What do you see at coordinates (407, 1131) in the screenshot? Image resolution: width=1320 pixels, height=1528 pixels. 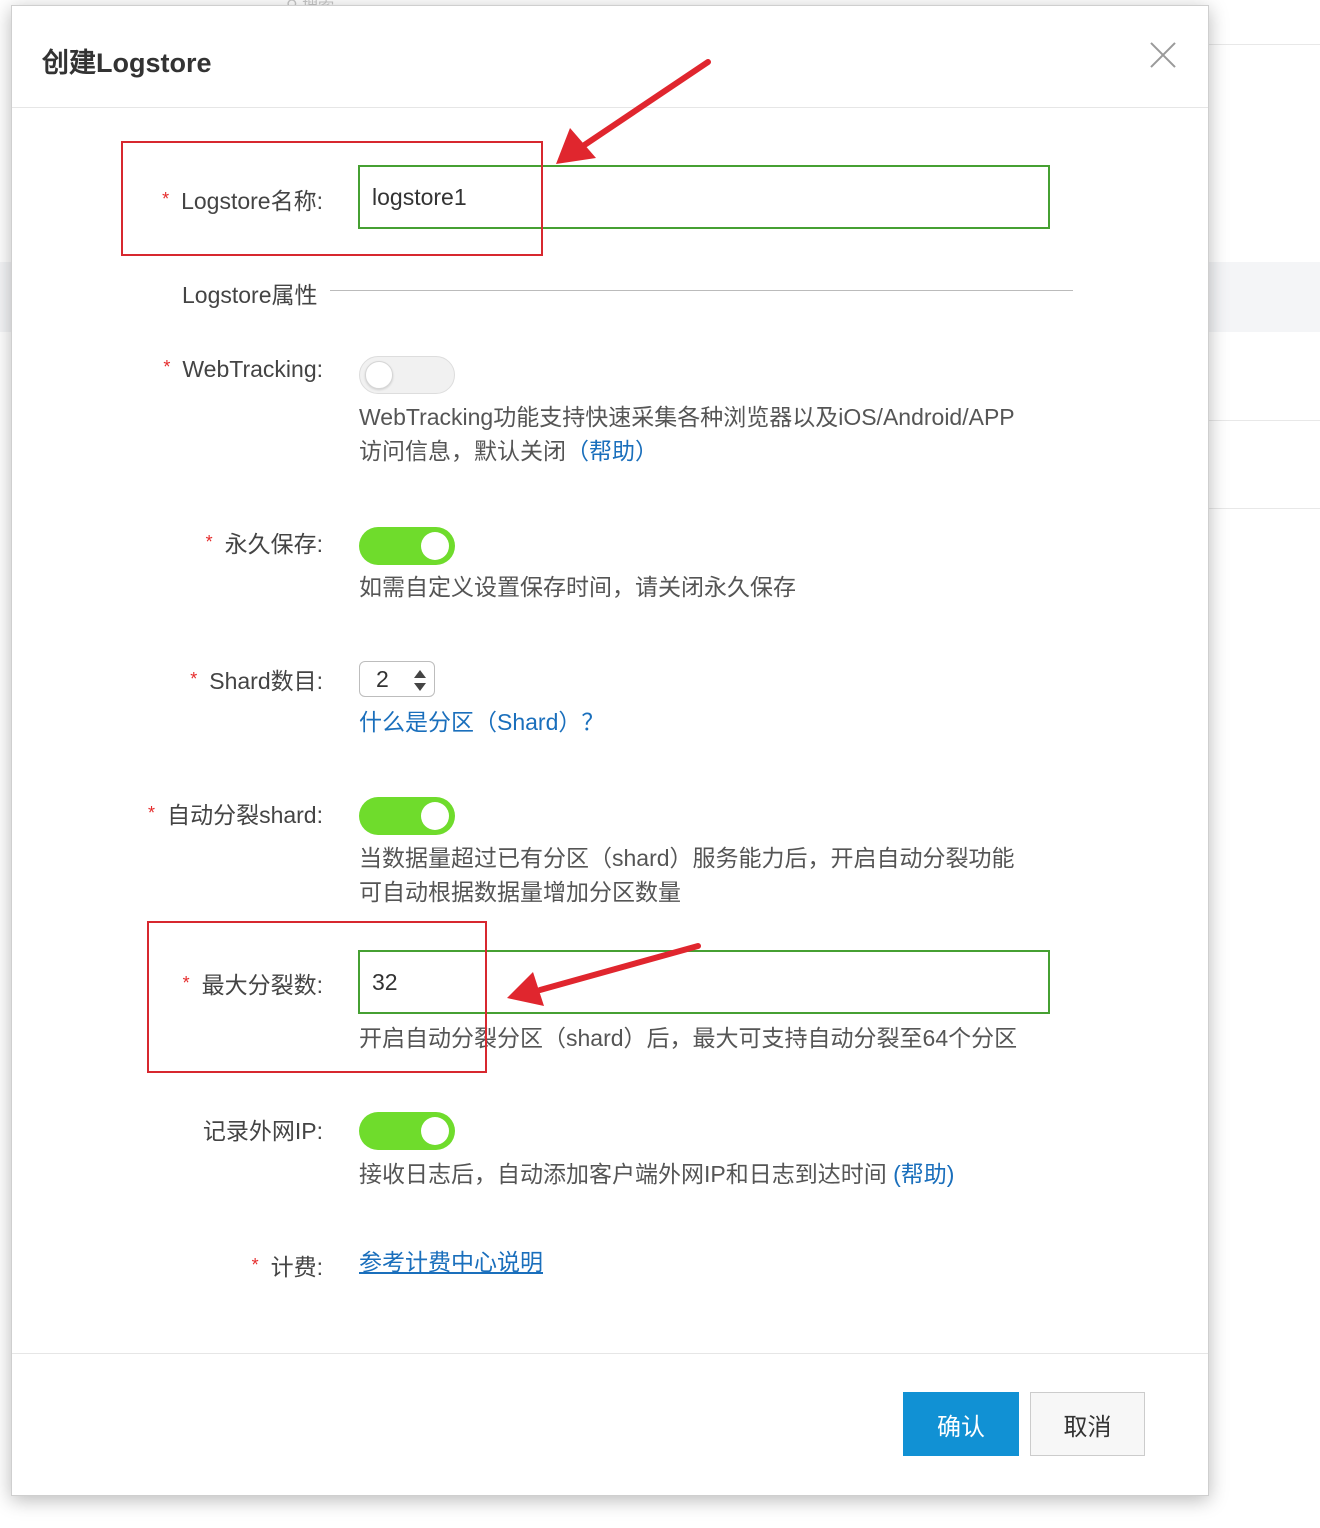 I see `record-ip-toggle` at bounding box center [407, 1131].